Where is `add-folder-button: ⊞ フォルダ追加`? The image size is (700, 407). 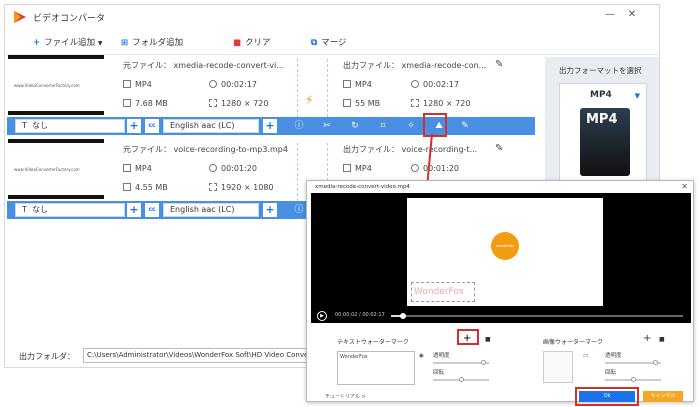 add-folder-button: ⊞ フォルダ追加 is located at coordinates (152, 42).